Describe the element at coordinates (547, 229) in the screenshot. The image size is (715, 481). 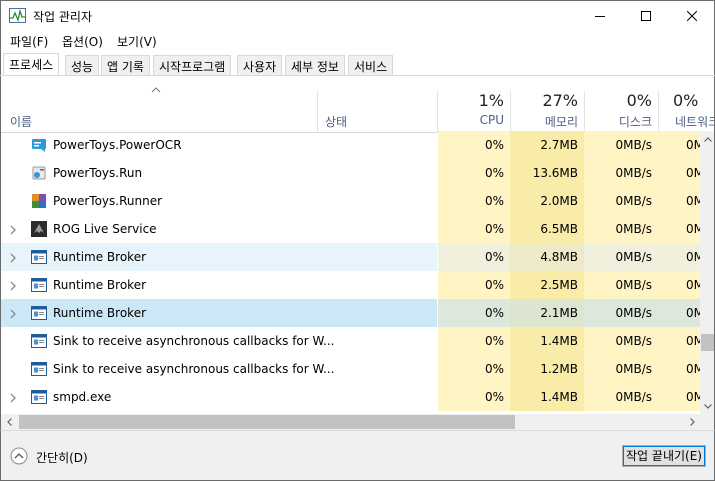
I see `memory-value: 6.5MB` at that location.